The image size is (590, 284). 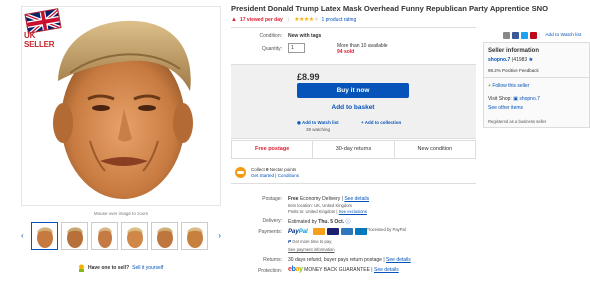 I want to click on add-to-basket-button: Add to basket, so click(x=353, y=107).